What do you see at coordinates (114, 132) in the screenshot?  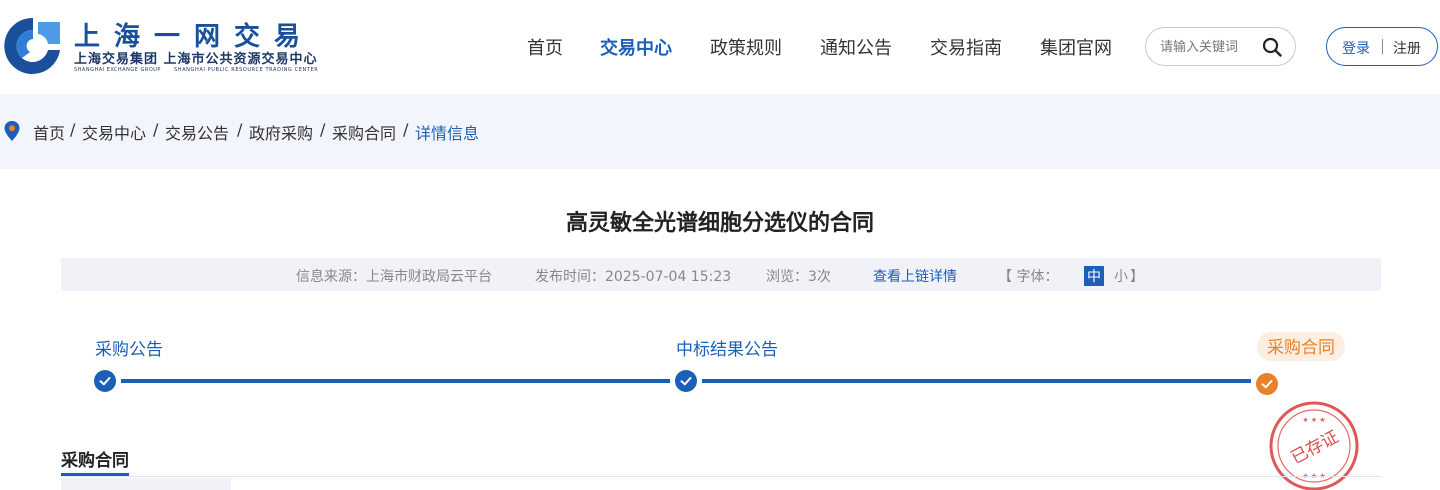 I see `breadcrumb-trading-center: 交易中心` at bounding box center [114, 132].